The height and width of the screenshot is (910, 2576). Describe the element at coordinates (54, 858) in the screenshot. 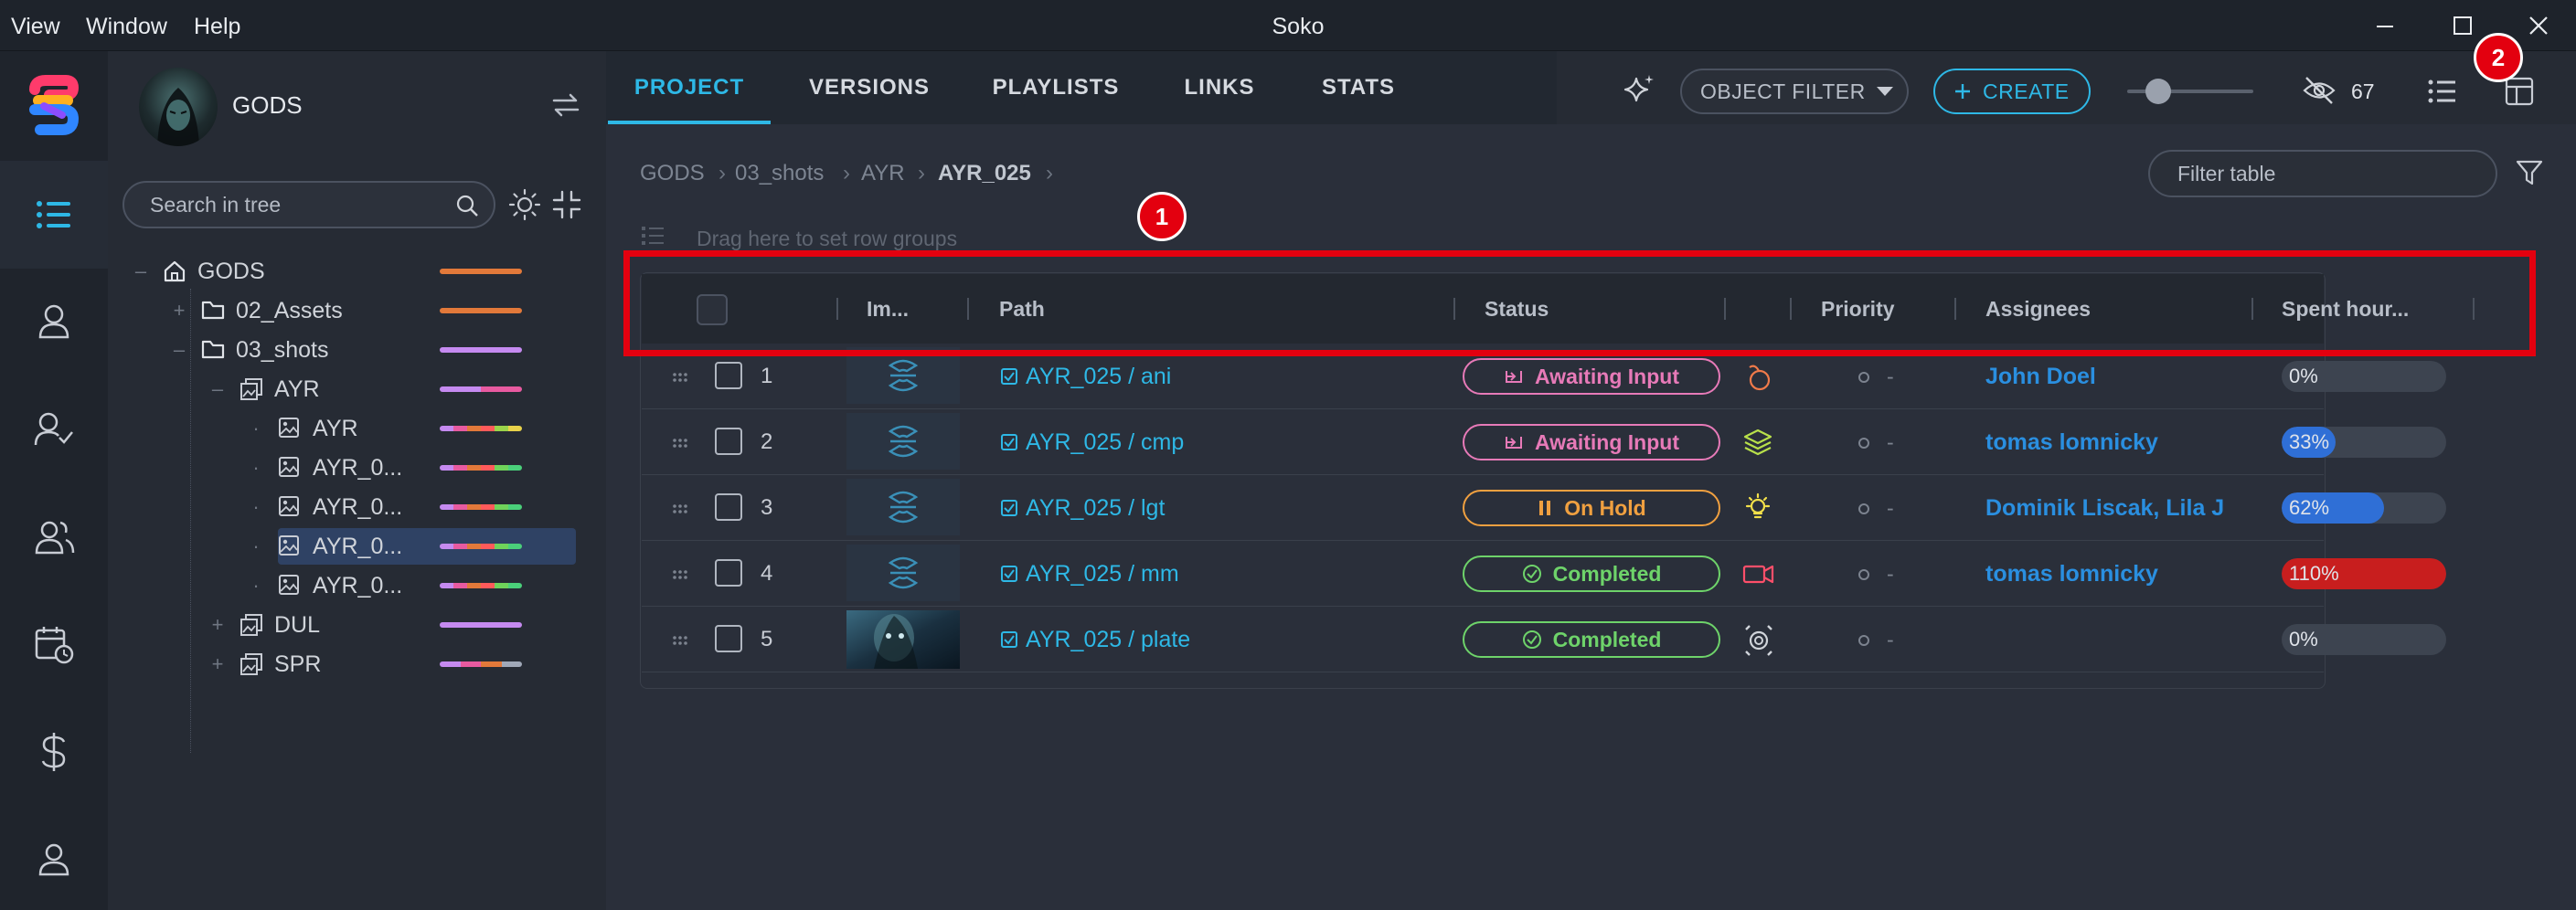

I see `rail-account-button` at that location.